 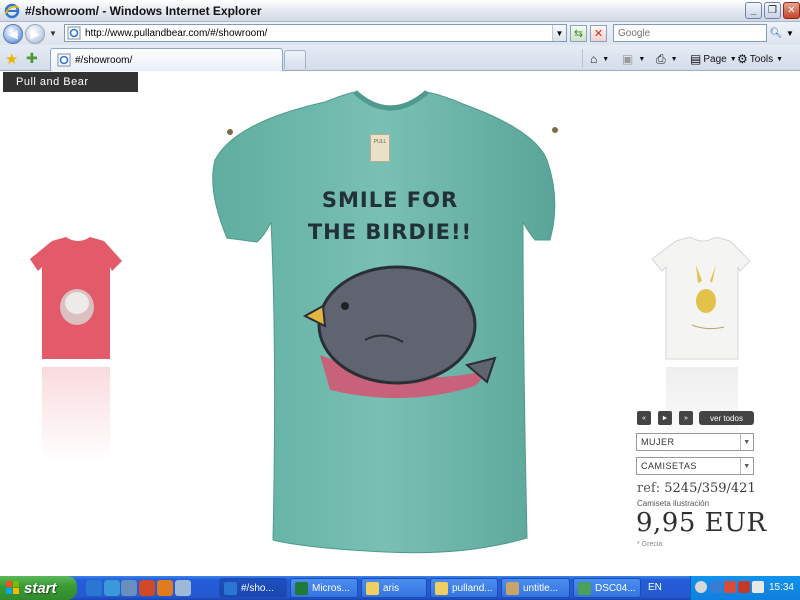 I want to click on page-menu: ▤ Page ▼, so click(x=713, y=59).